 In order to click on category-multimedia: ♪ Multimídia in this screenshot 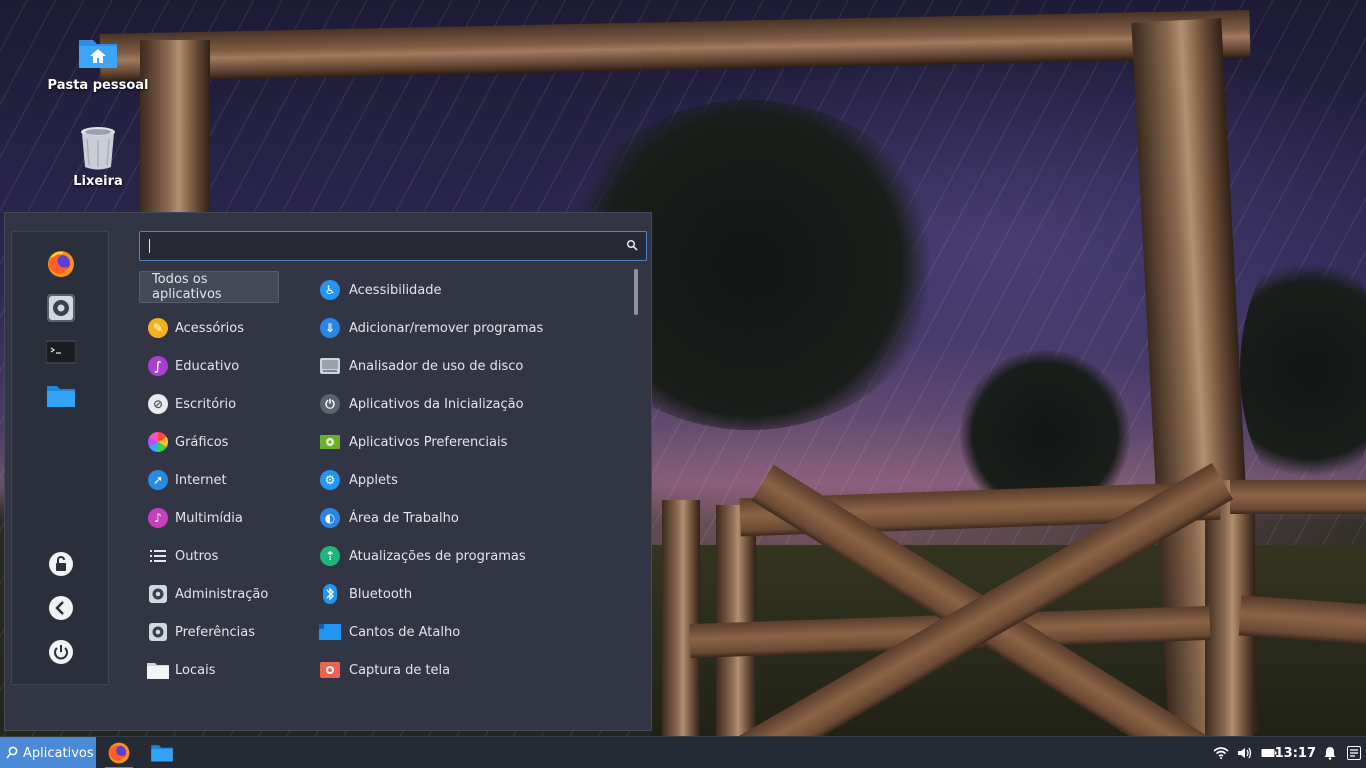, I will do `click(209, 518)`.